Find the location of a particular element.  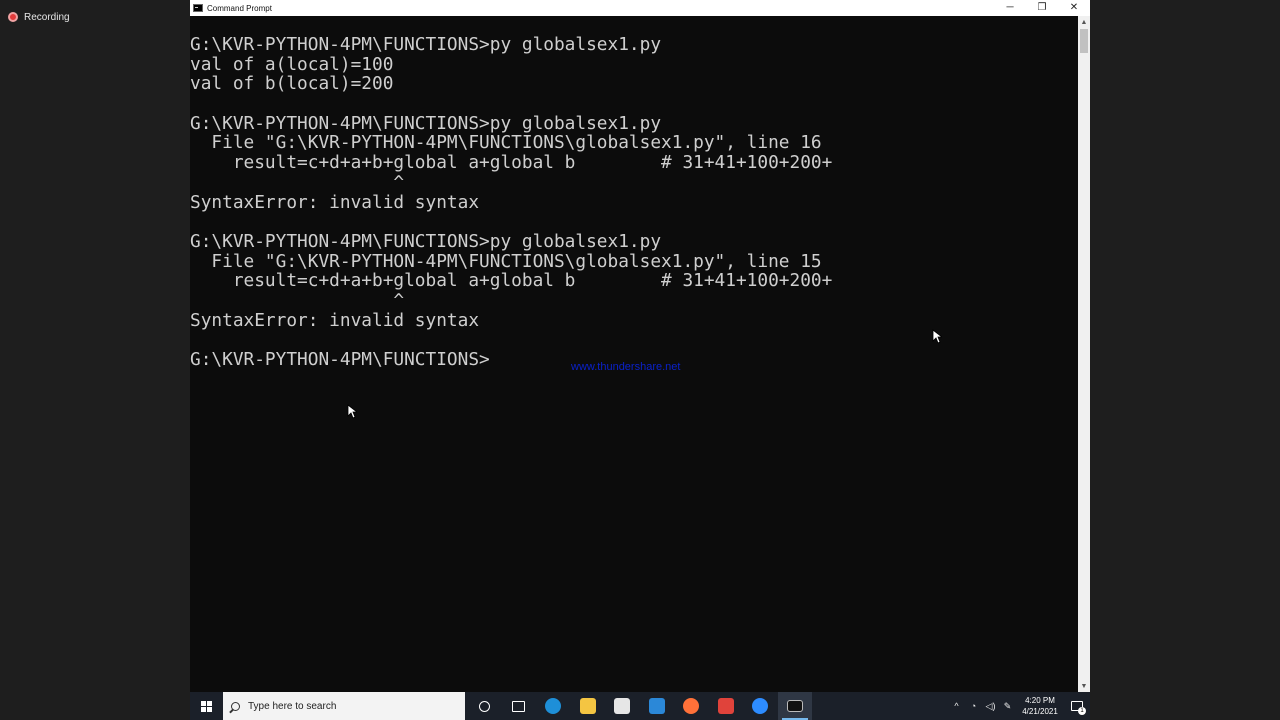

file-explorer-taskbar-button is located at coordinates (588, 706).